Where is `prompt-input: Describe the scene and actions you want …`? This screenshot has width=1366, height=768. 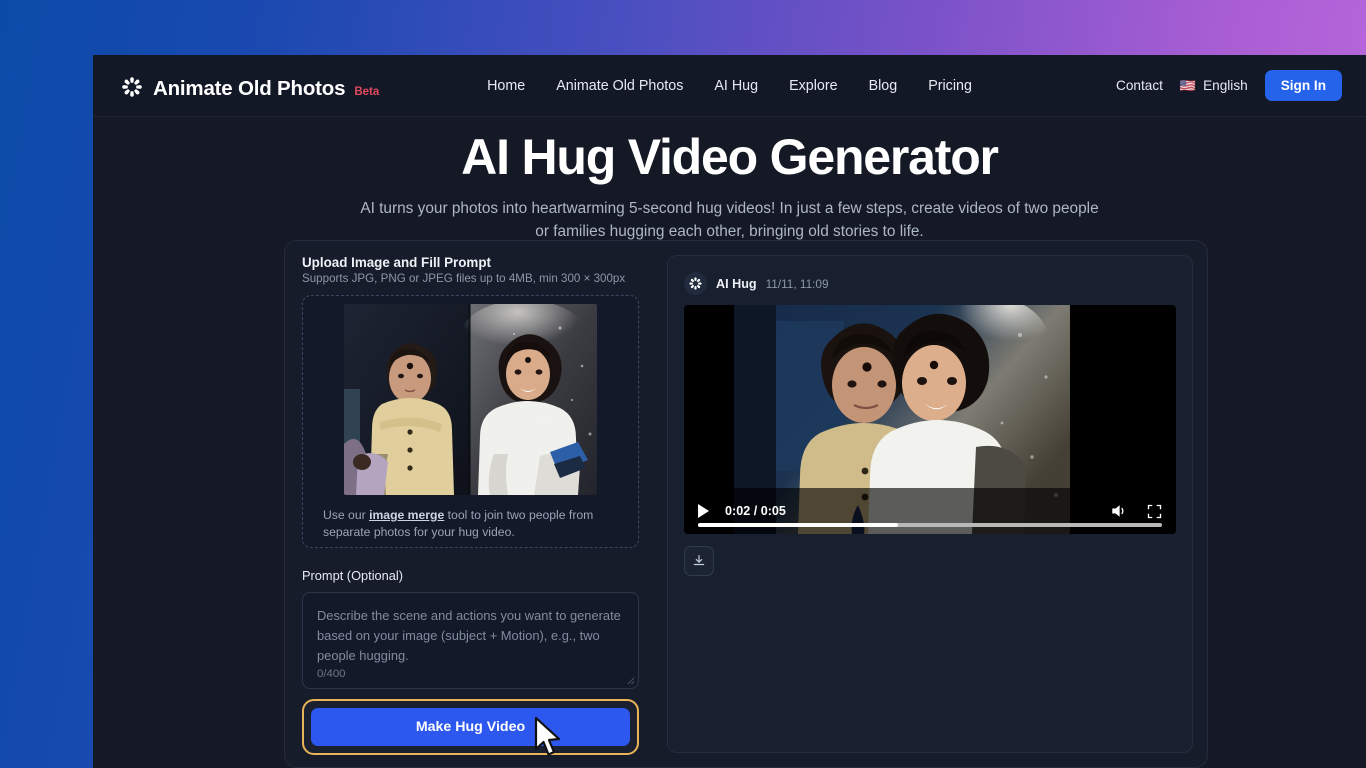
prompt-input: Describe the scene and actions you want … is located at coordinates (470, 640).